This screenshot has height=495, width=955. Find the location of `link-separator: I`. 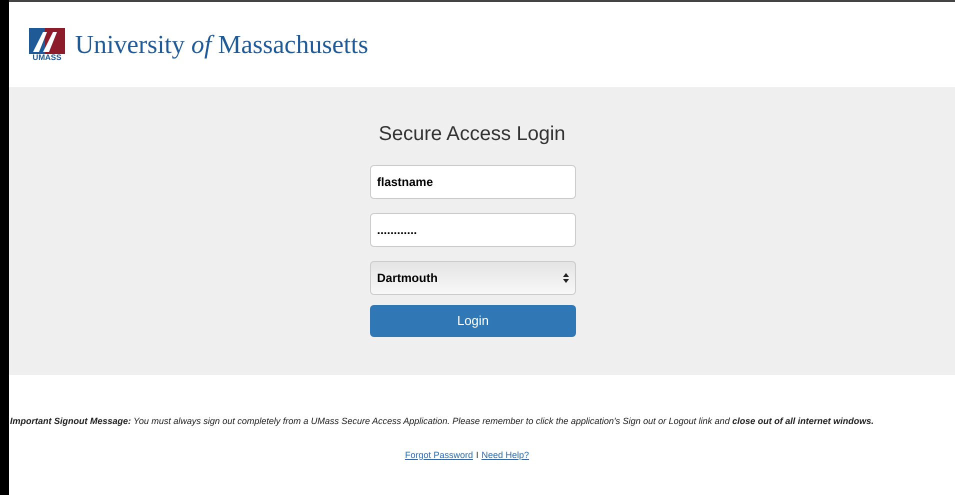

link-separator: I is located at coordinates (477, 455).